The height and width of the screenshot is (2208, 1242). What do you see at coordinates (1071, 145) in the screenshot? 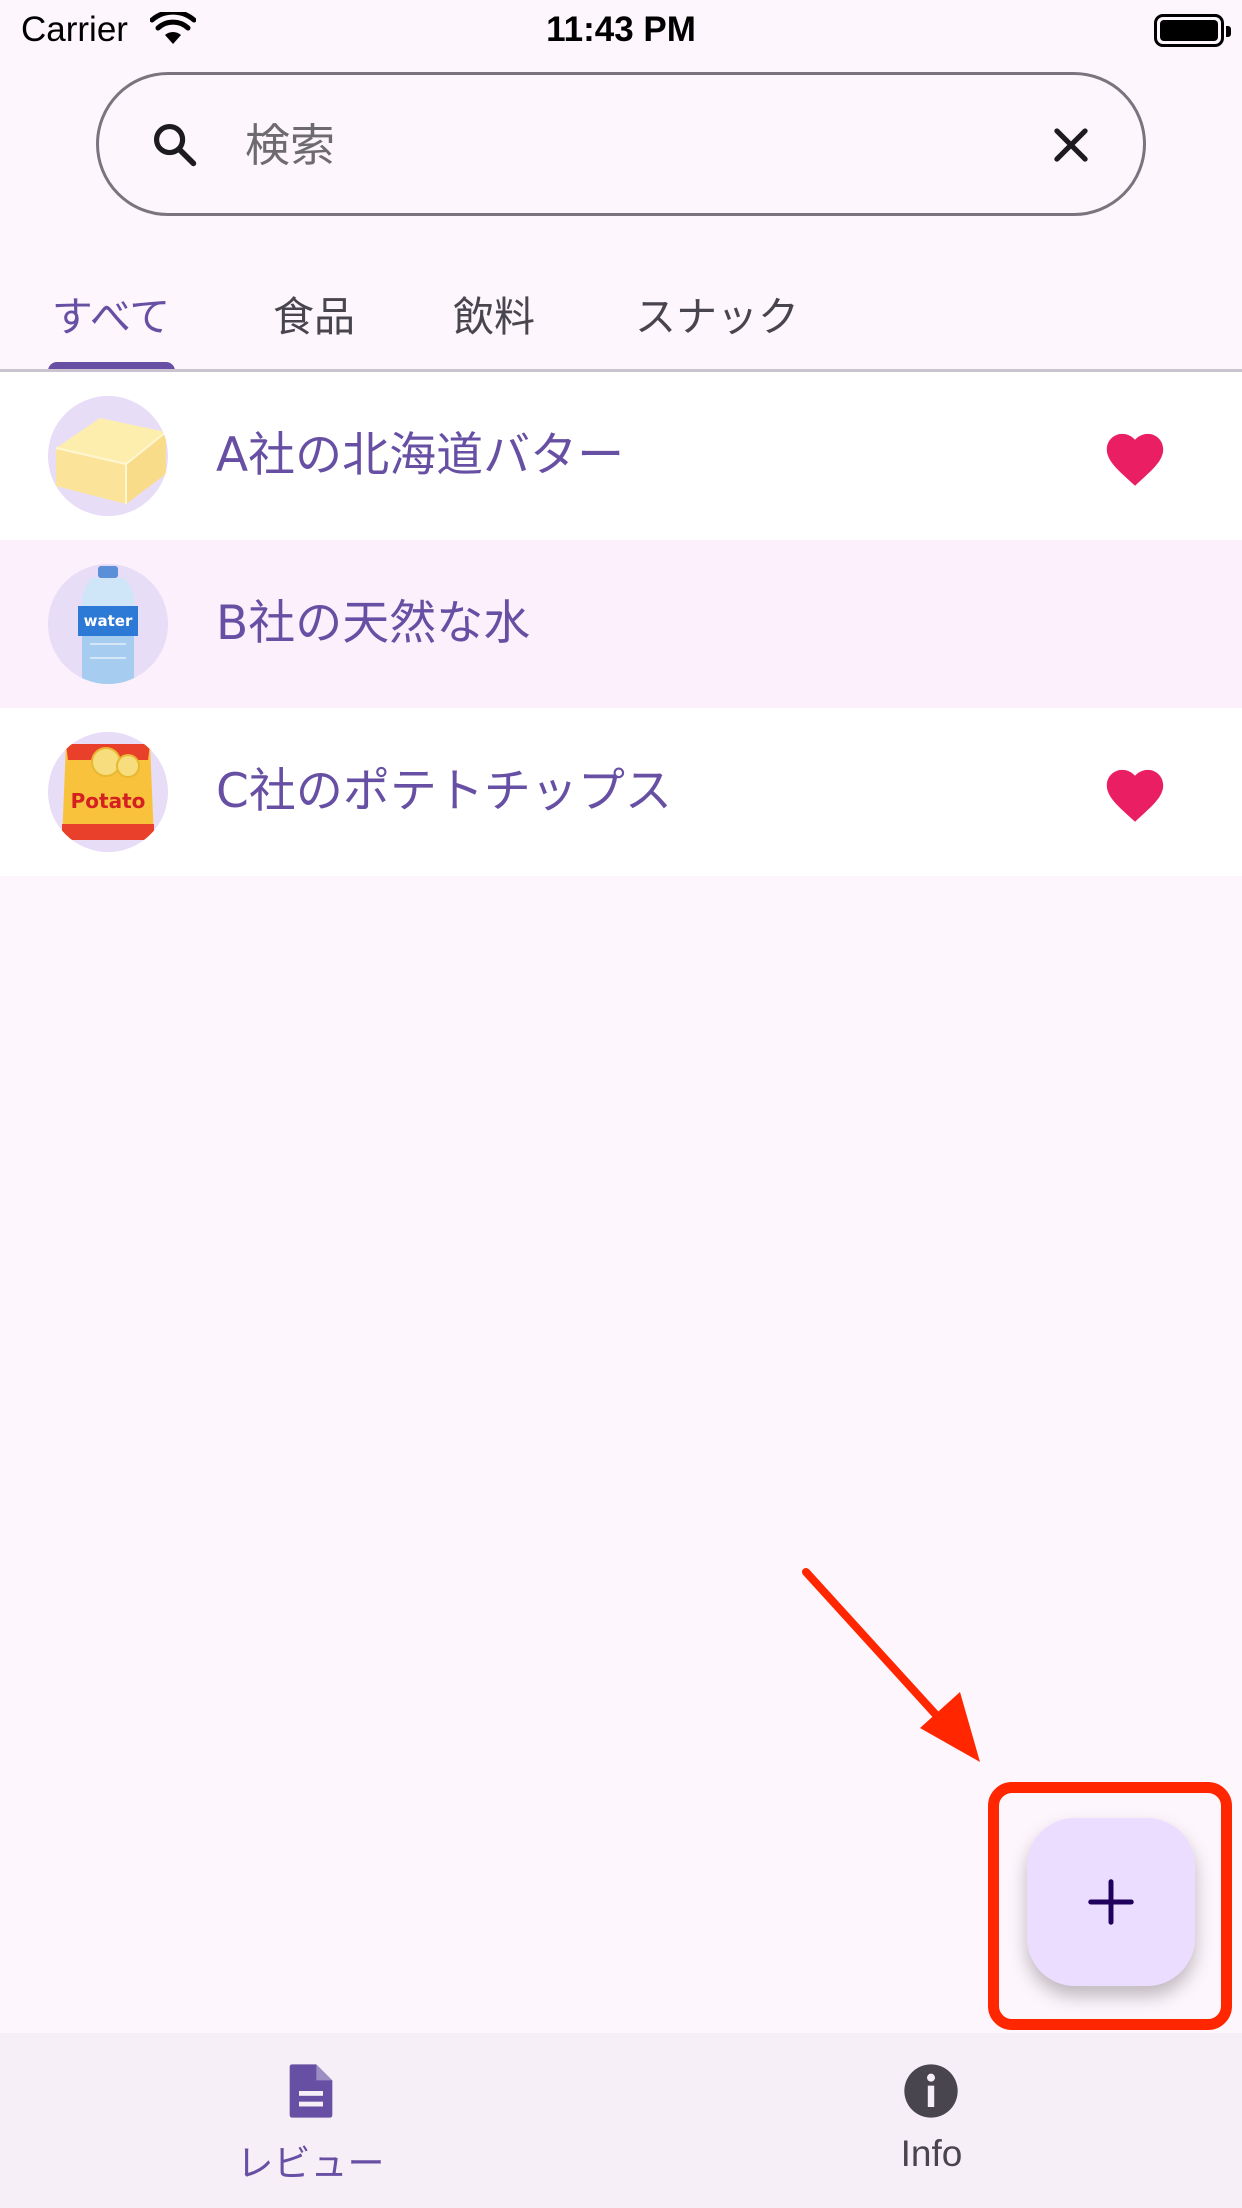
I see `close-icon` at bounding box center [1071, 145].